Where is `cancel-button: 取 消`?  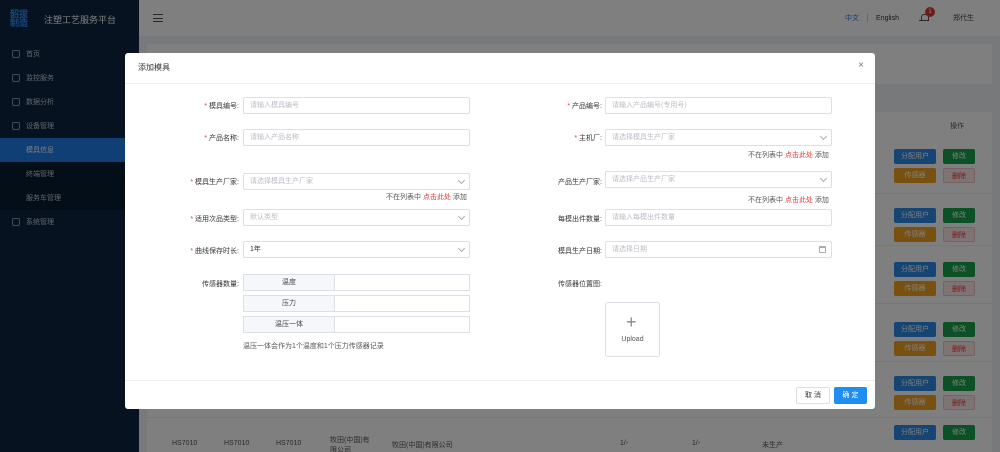
cancel-button: 取 消 is located at coordinates (813, 395).